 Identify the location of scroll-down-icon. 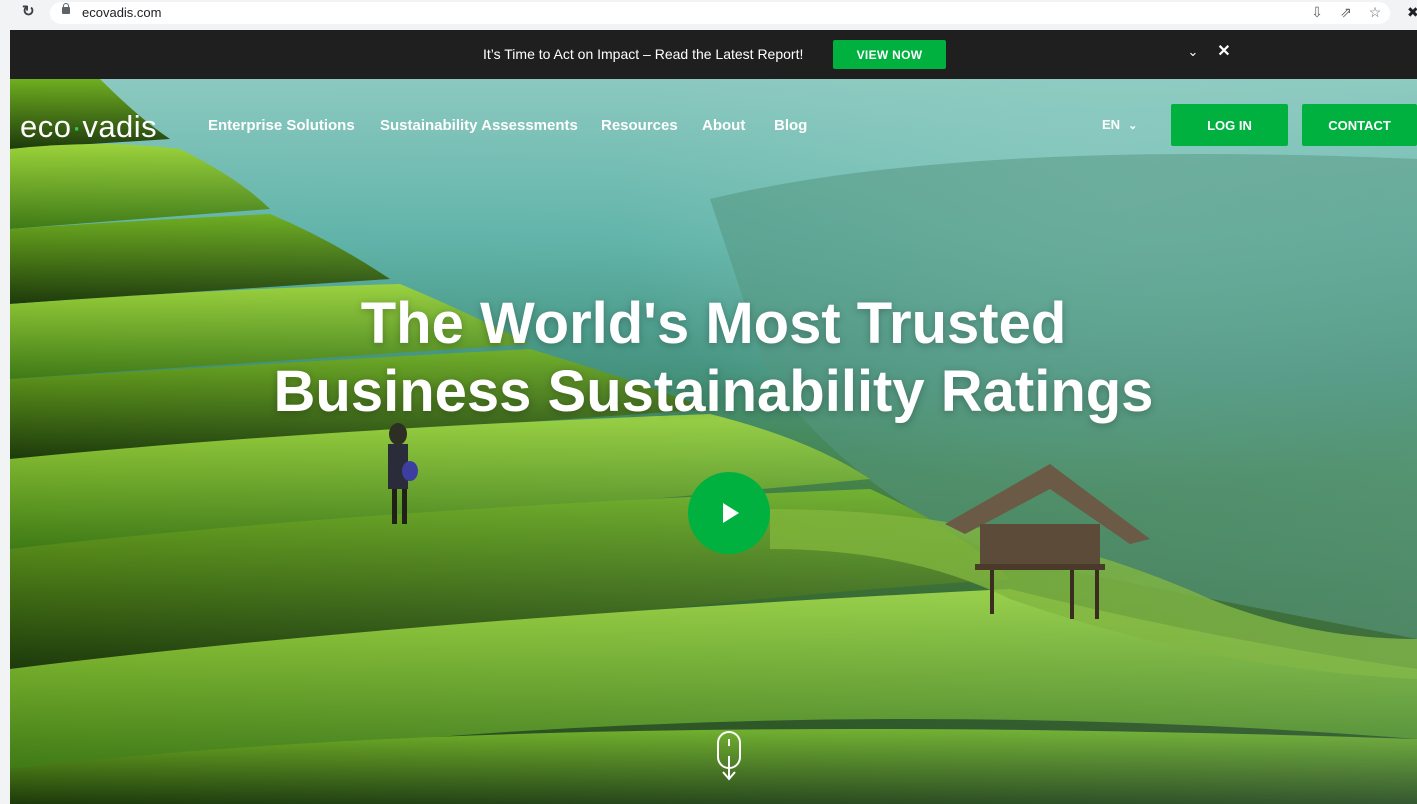
(729, 756).